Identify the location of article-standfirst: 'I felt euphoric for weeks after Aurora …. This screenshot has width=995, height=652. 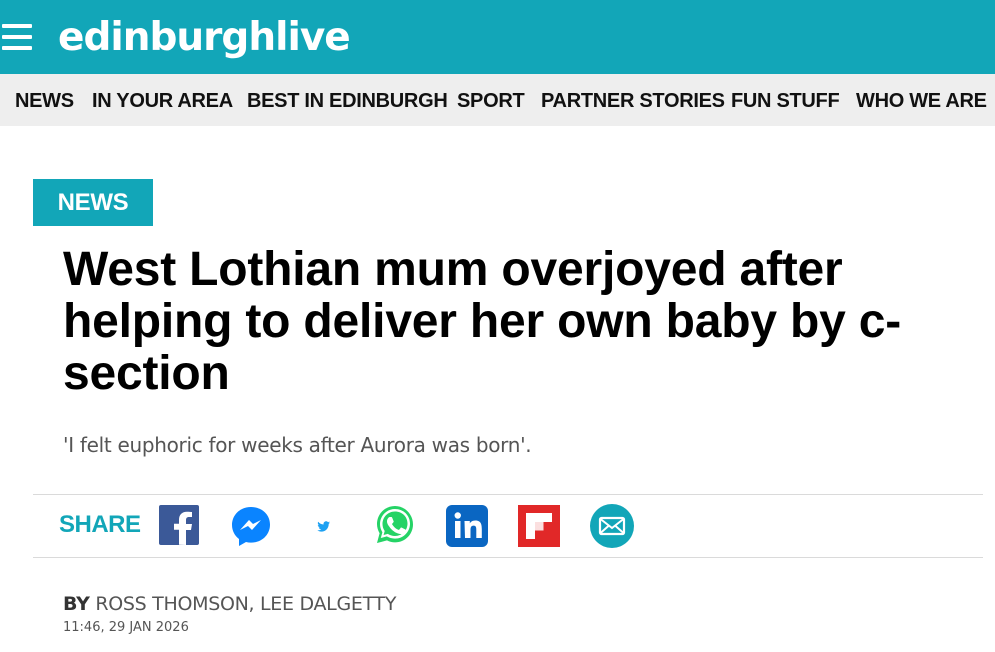
(297, 445).